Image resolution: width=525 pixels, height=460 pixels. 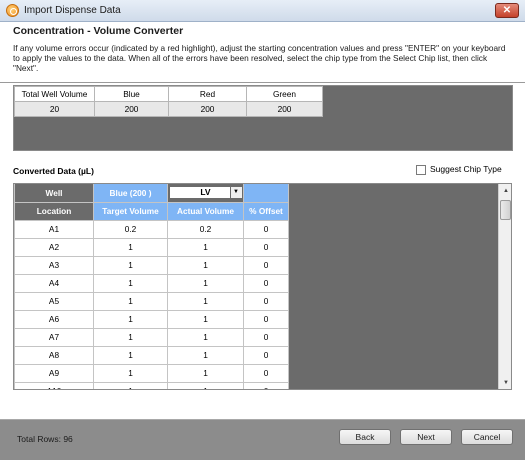 What do you see at coordinates (54, 337) in the screenshot?
I see `cell-location: A7` at bounding box center [54, 337].